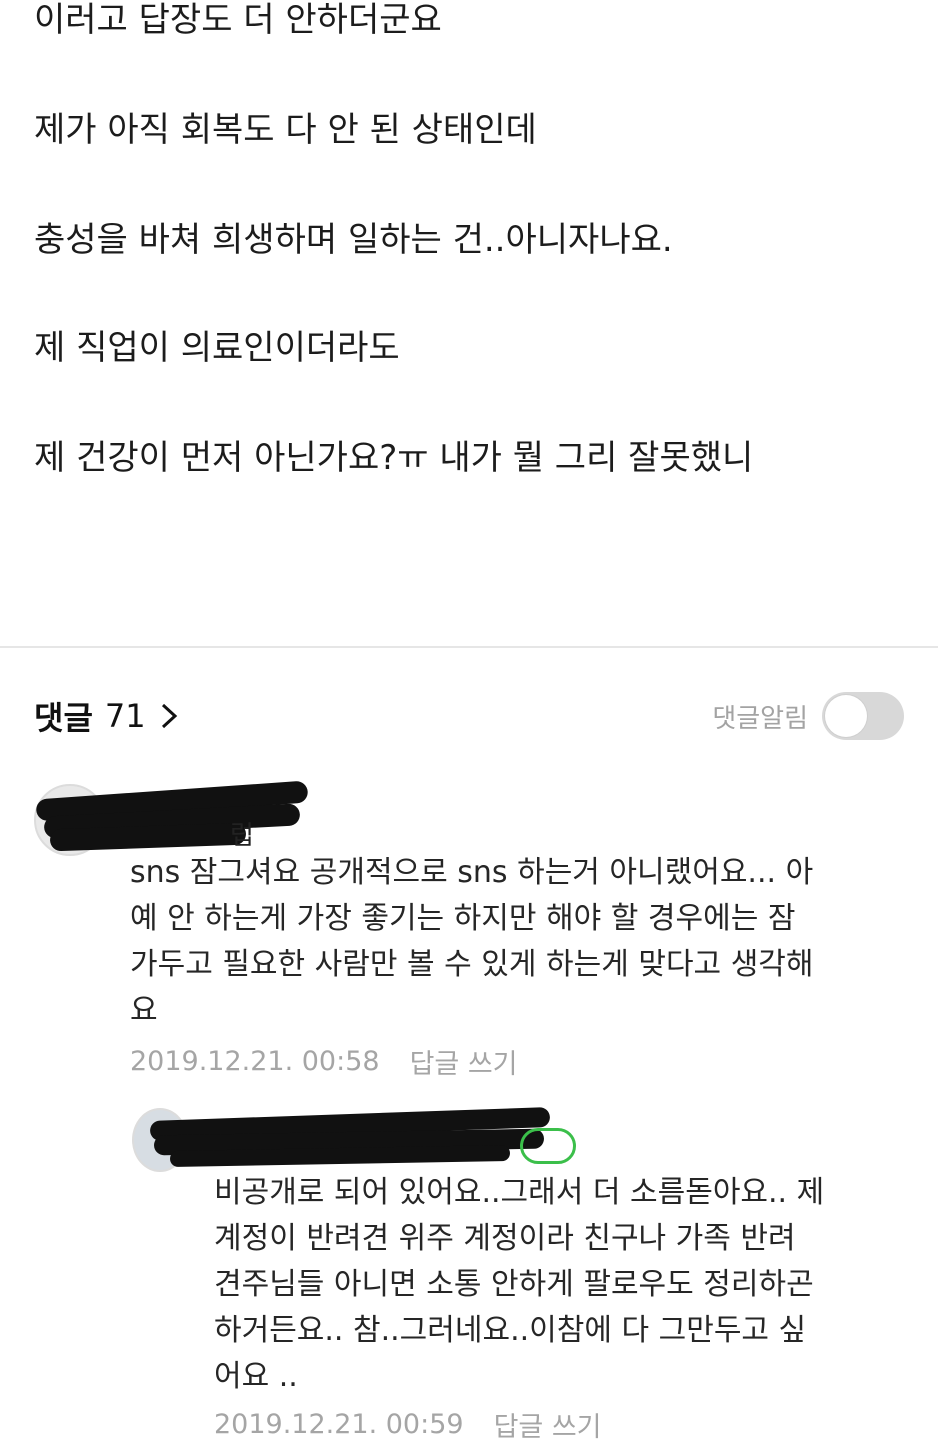 This screenshot has width=938, height=1444. Describe the element at coordinates (285, 130) in the screenshot. I see `post-line: 제가 아직 회복도 다 안 된 상태인데` at that location.